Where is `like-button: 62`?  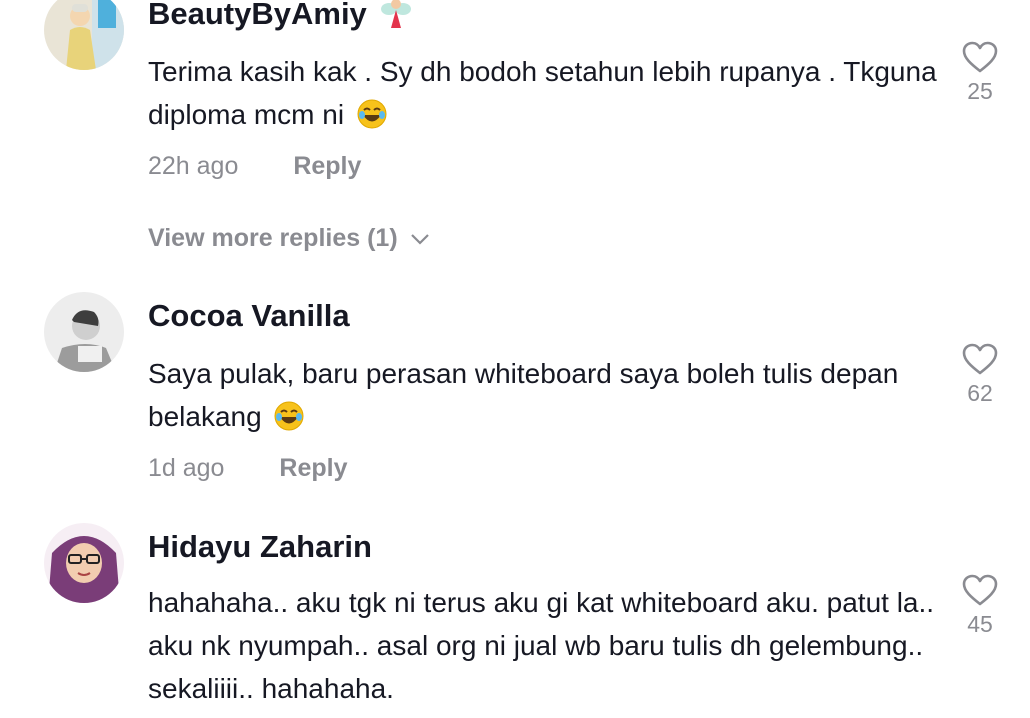
like-button: 62 is located at coordinates (980, 374).